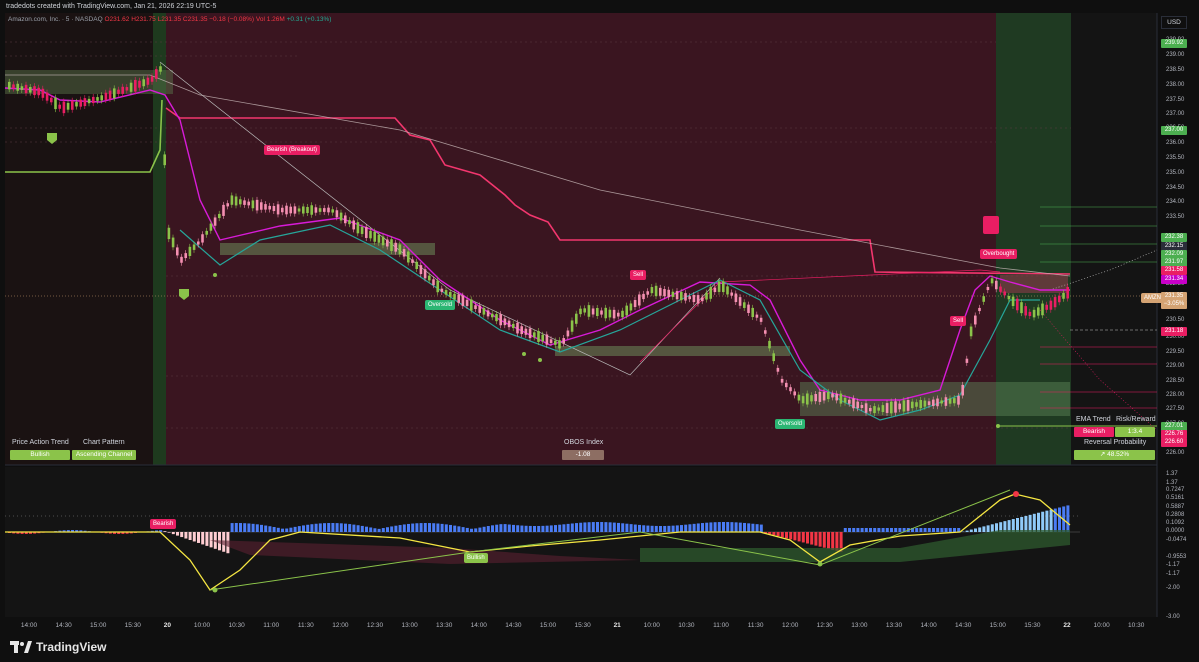 The image size is (1199, 662). Describe the element at coordinates (999, 254) in the screenshot. I see `overbought-label: Overbought` at that location.